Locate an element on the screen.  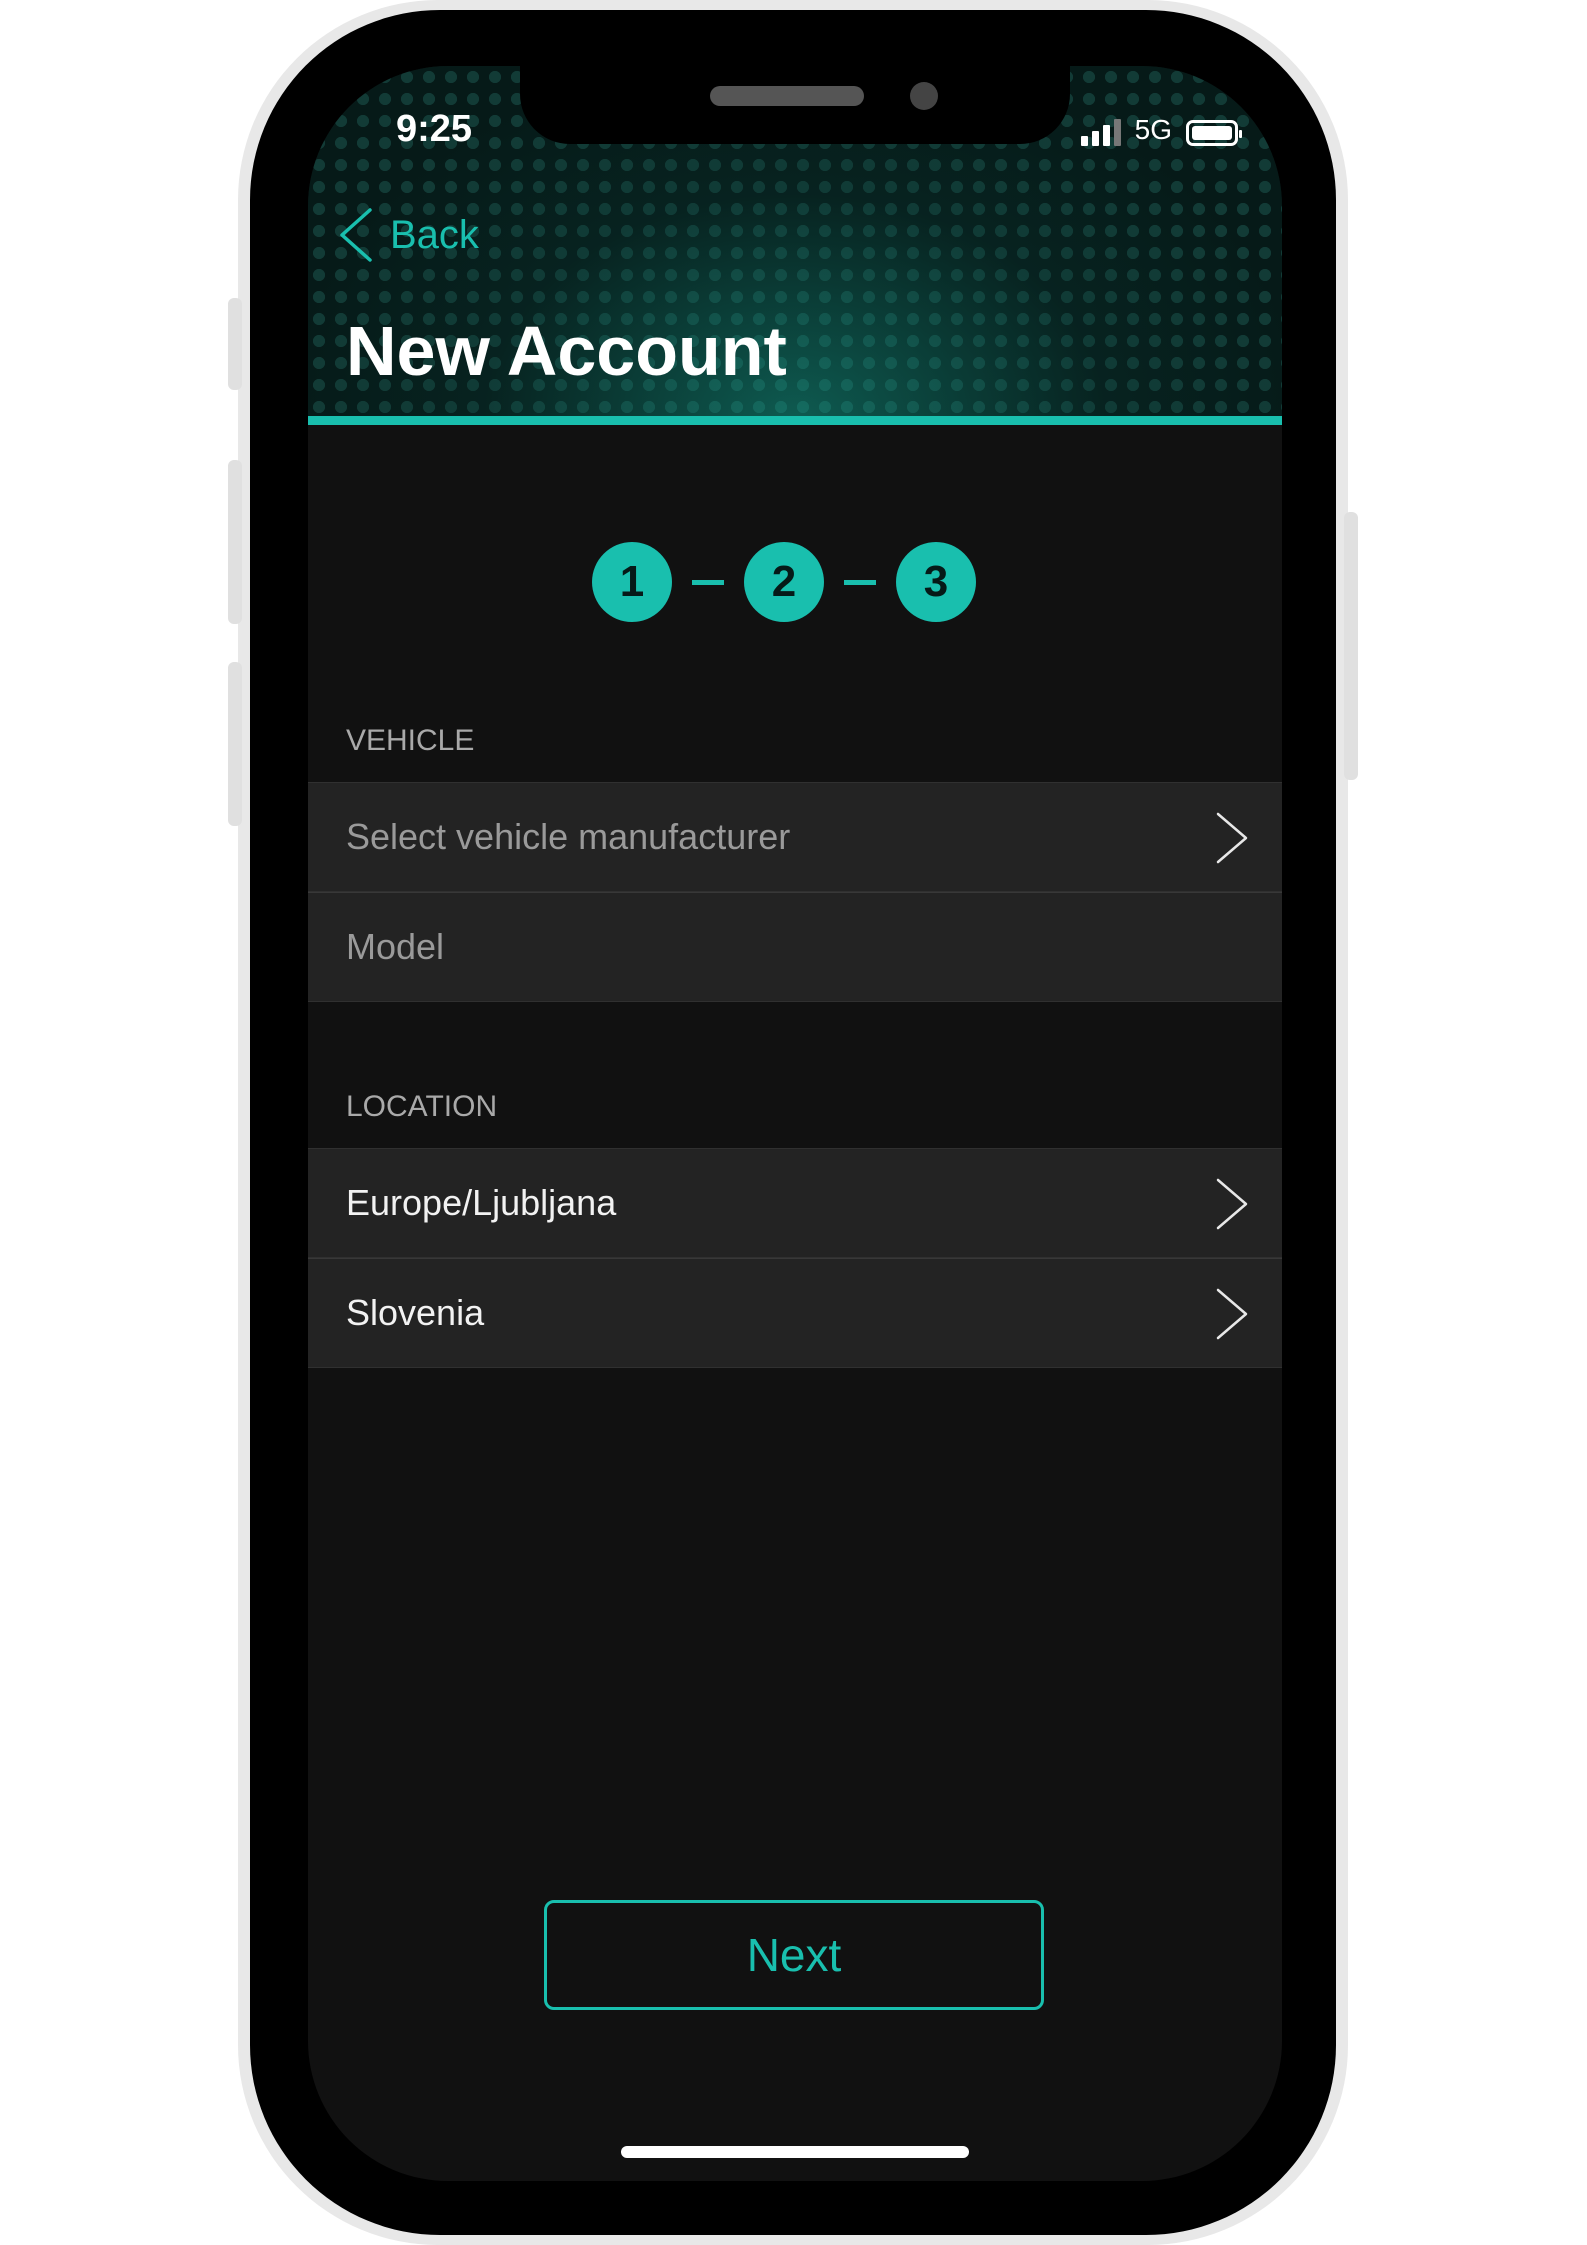
device-notch is located at coordinates (795, 105).